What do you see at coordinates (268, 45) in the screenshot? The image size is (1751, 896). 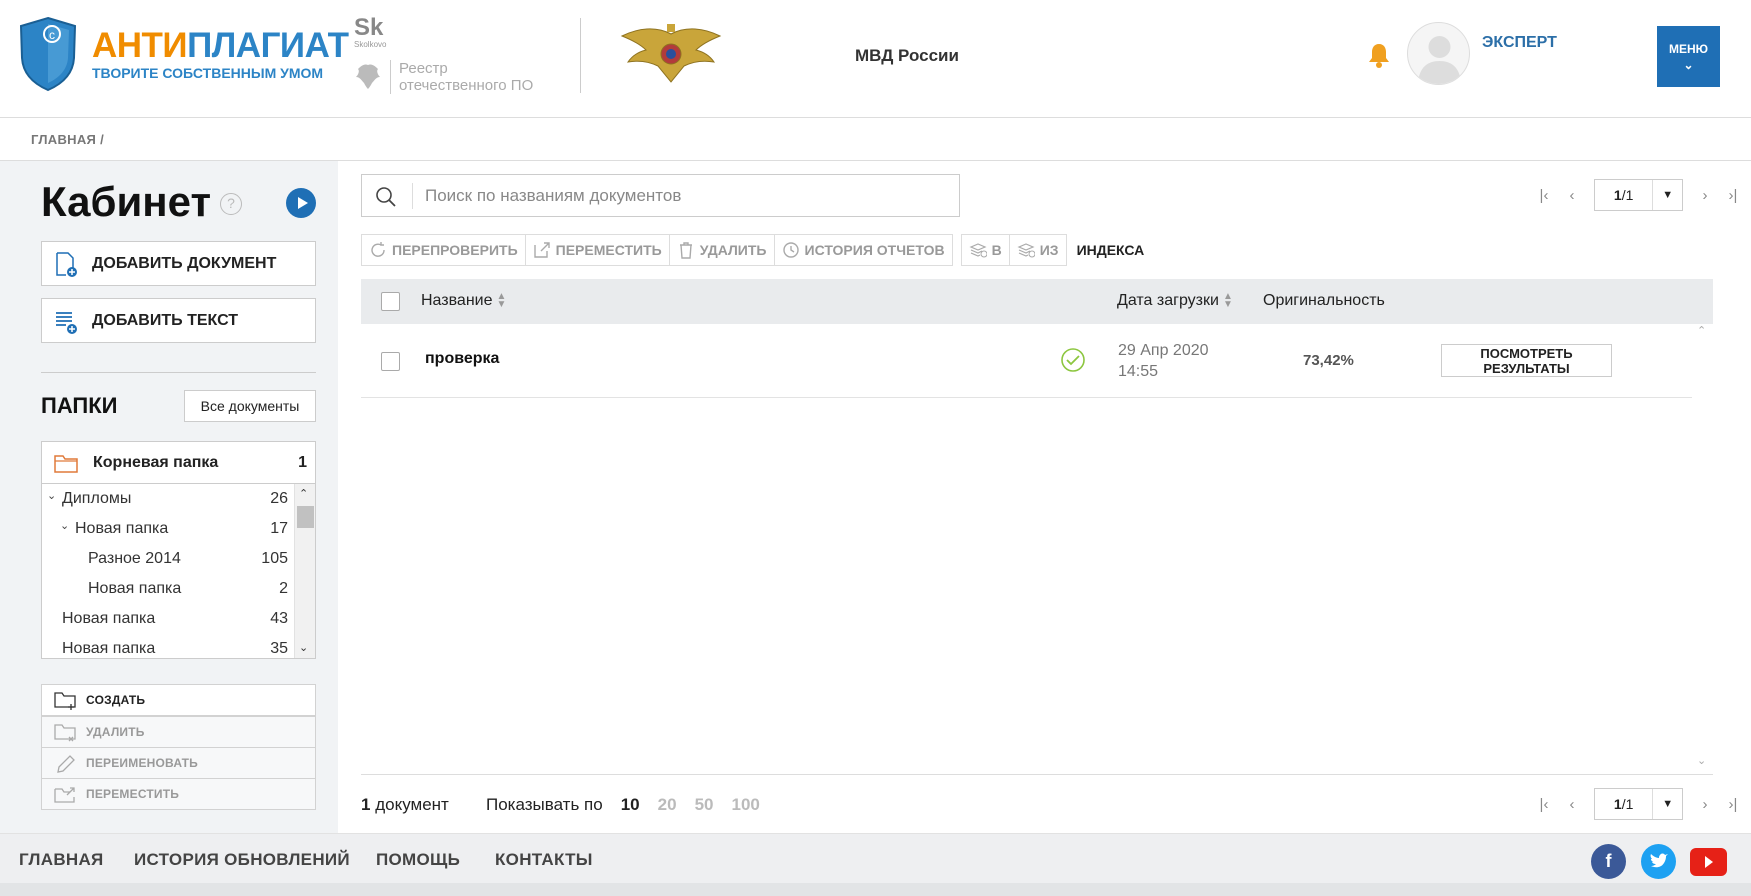 I see `logo-plagiat: ПЛАГИАТ` at bounding box center [268, 45].